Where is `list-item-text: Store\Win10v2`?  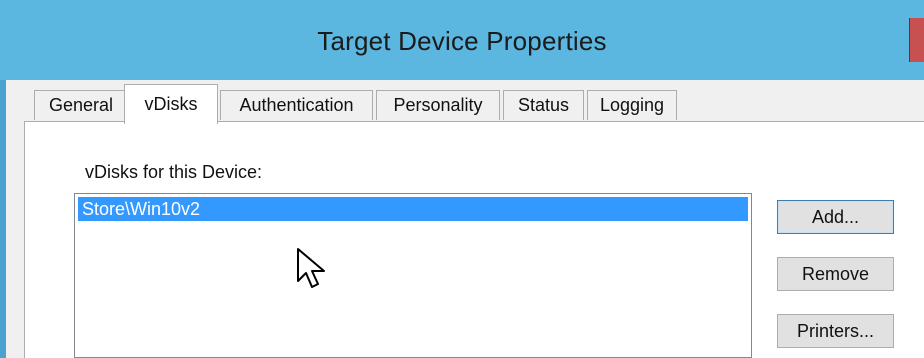 list-item-text: Store\Win10v2 is located at coordinates (141, 208).